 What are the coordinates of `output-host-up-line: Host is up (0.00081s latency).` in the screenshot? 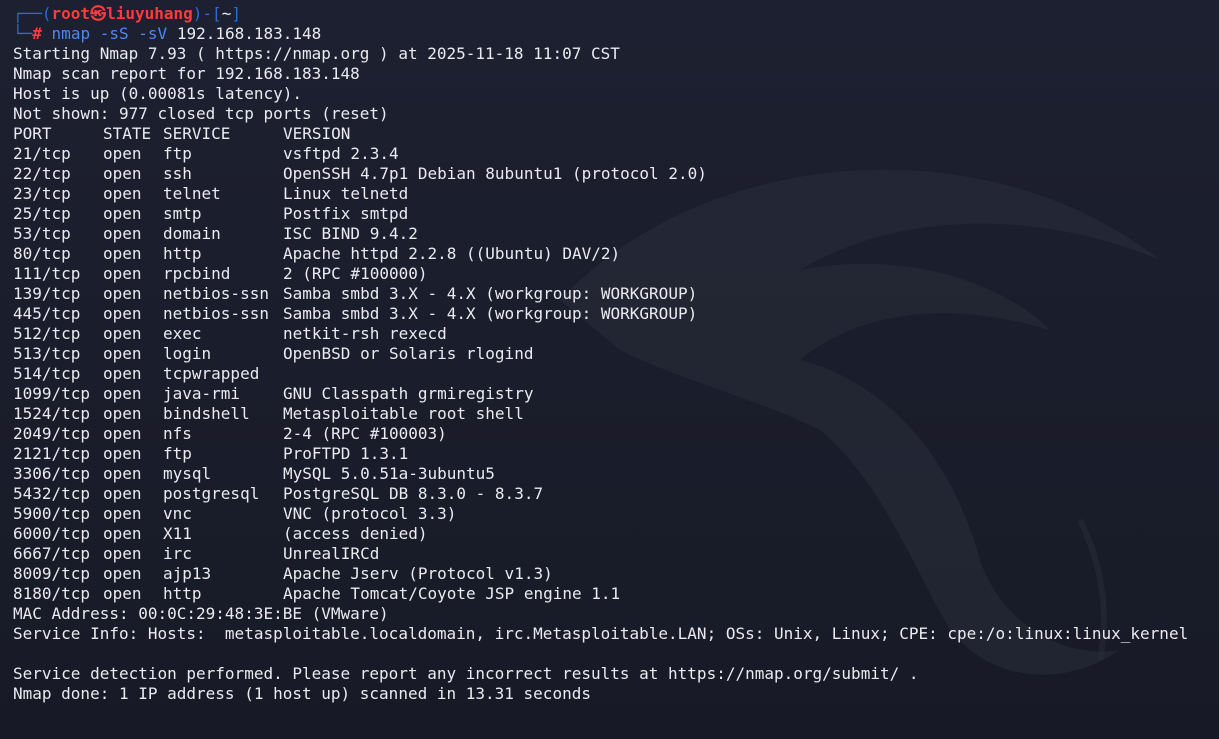 It's located at (157, 93).